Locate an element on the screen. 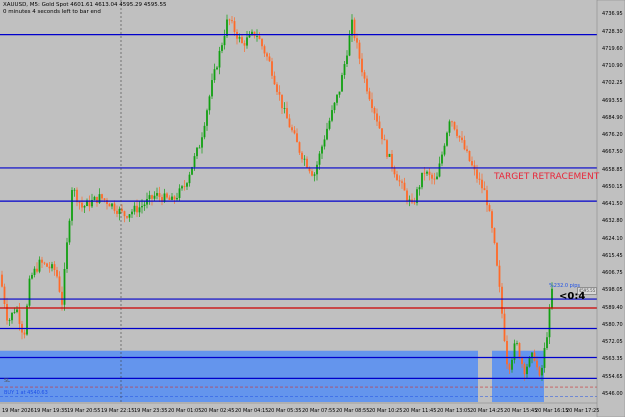 The height and width of the screenshot is (417, 625). price-tick-label: 4650.15 is located at coordinates (612, 186).